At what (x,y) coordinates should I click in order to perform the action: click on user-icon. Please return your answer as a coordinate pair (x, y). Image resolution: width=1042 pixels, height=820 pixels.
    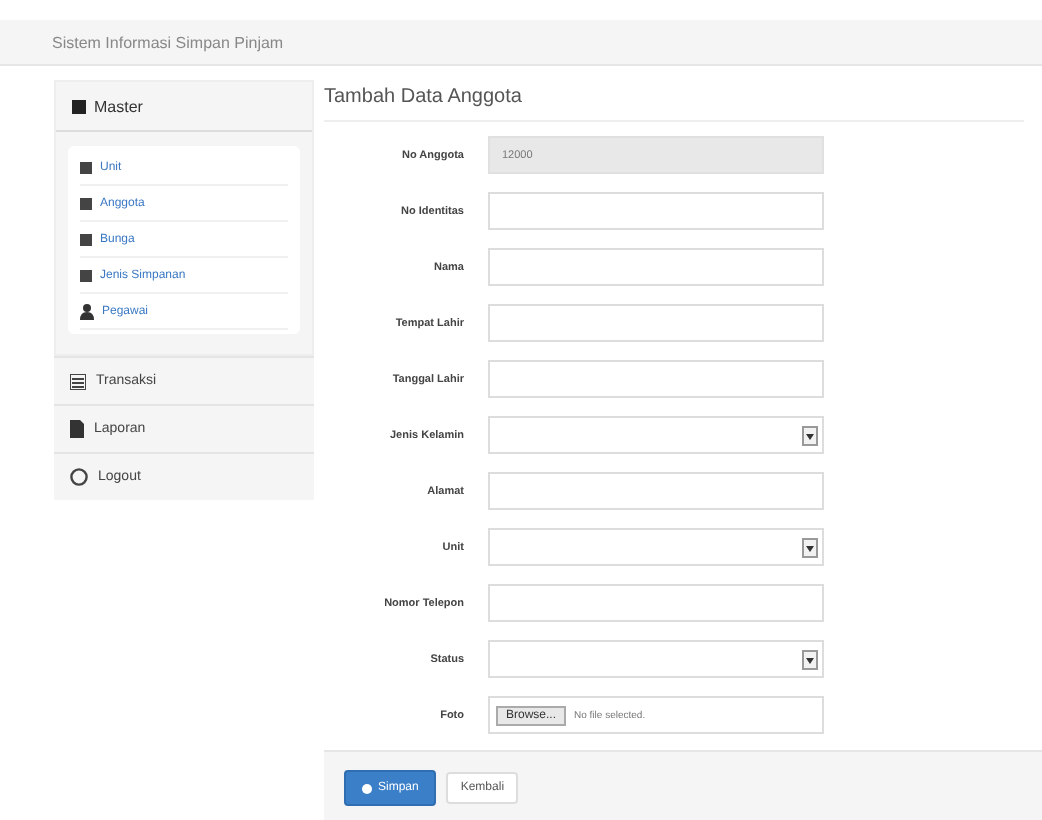
    Looking at the image, I should click on (87, 311).